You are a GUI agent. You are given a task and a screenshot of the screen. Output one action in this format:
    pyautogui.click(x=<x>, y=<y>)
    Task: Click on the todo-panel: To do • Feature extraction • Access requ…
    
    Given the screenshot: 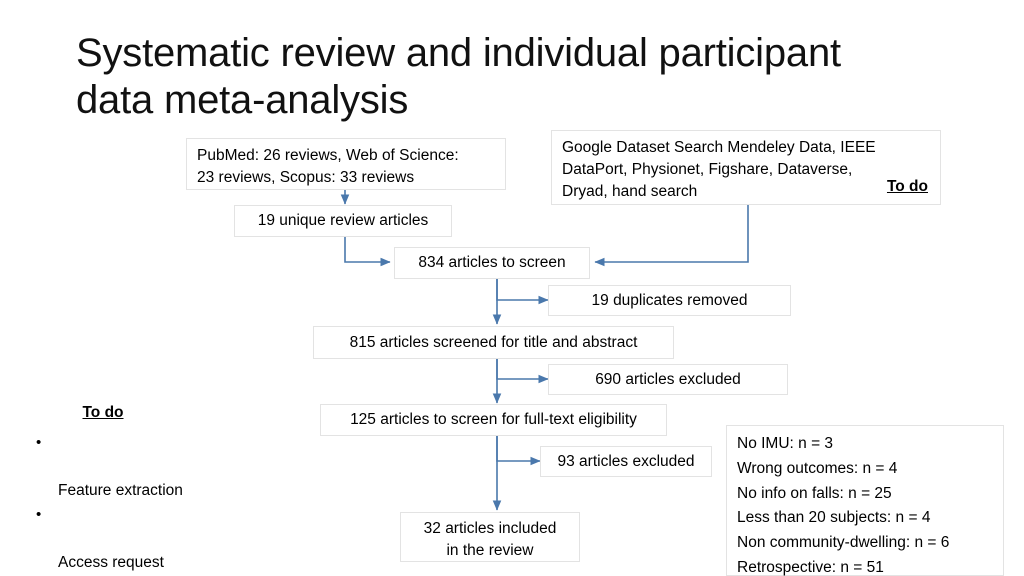 What is the action you would take?
    pyautogui.click(x=144, y=490)
    